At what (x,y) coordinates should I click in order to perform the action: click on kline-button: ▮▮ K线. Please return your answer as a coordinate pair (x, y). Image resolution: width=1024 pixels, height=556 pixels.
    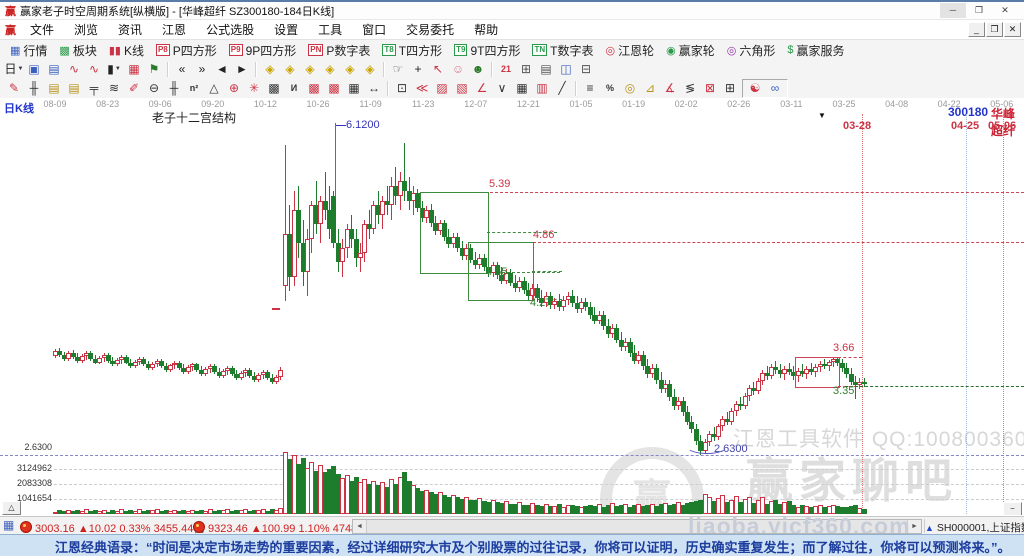
    Looking at the image, I should click on (126, 50).